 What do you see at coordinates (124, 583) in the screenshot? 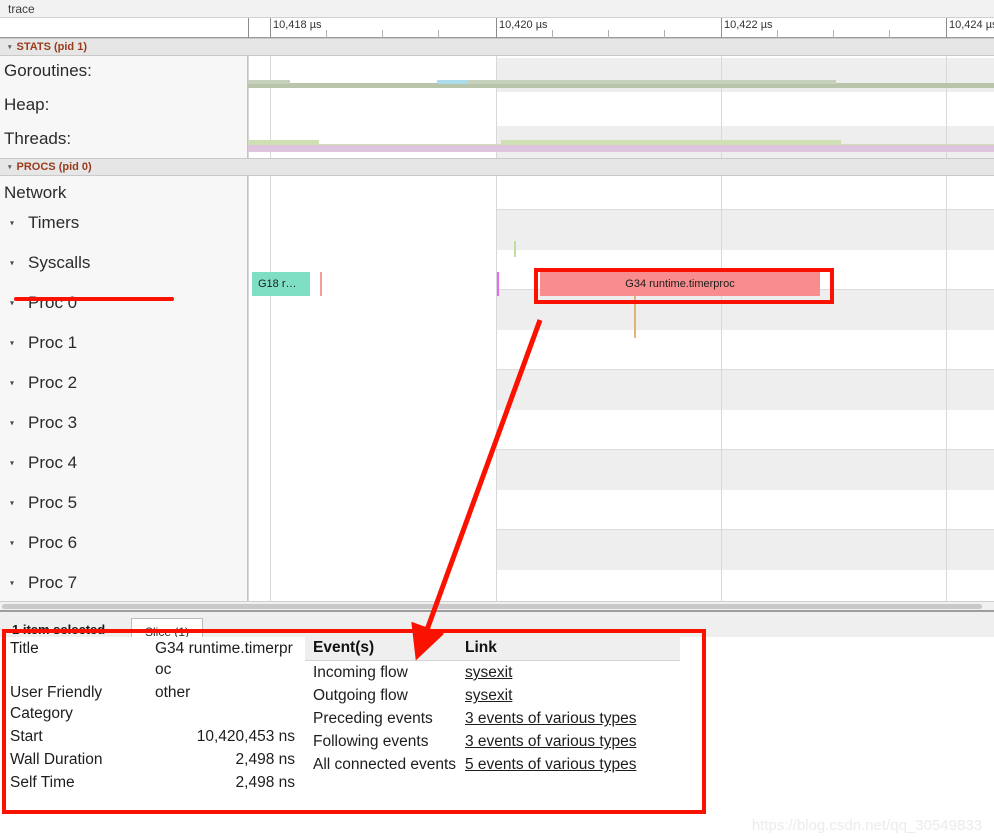
I see `track-label-proc-7: ▾ Proc 7` at bounding box center [124, 583].